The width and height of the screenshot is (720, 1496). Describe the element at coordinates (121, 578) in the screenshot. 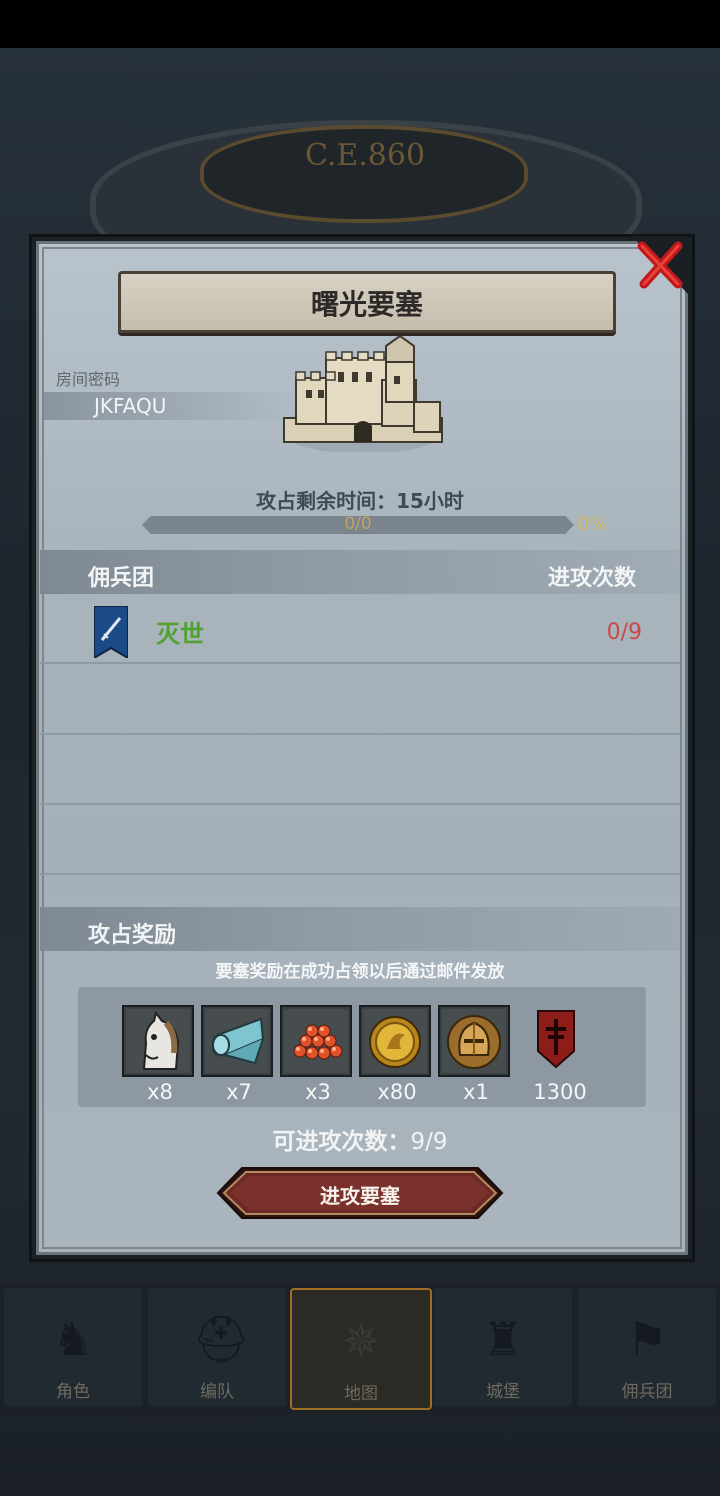

I see `guild-section-title: 佣兵团` at that location.